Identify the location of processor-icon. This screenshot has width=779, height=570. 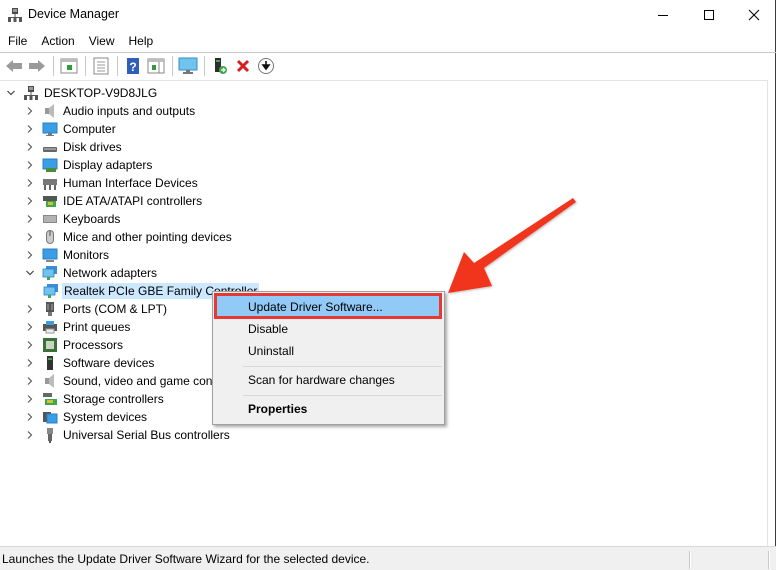
(50, 345).